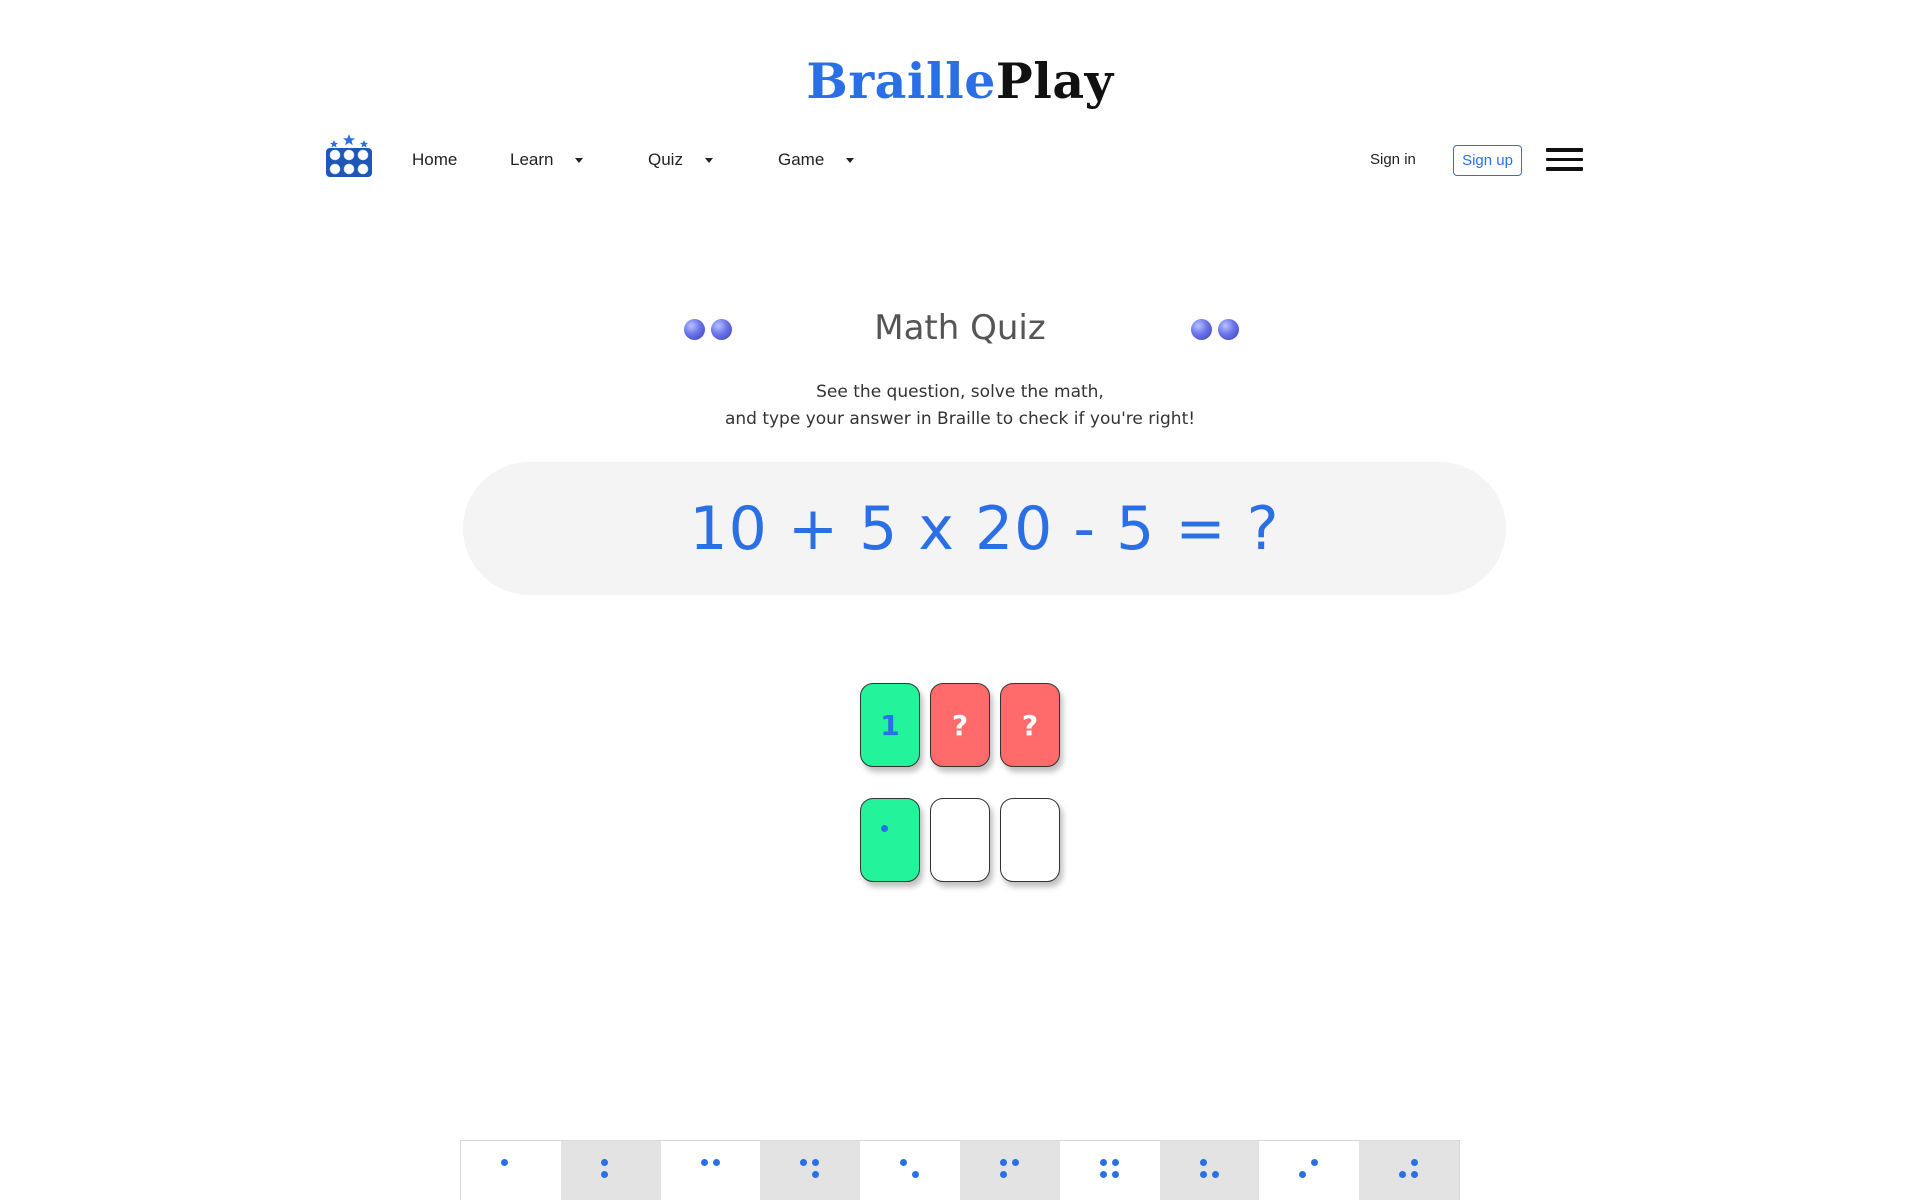 Image resolution: width=1920 pixels, height=1200 pixels. I want to click on hamburger-menu-icon, so click(1564, 160).